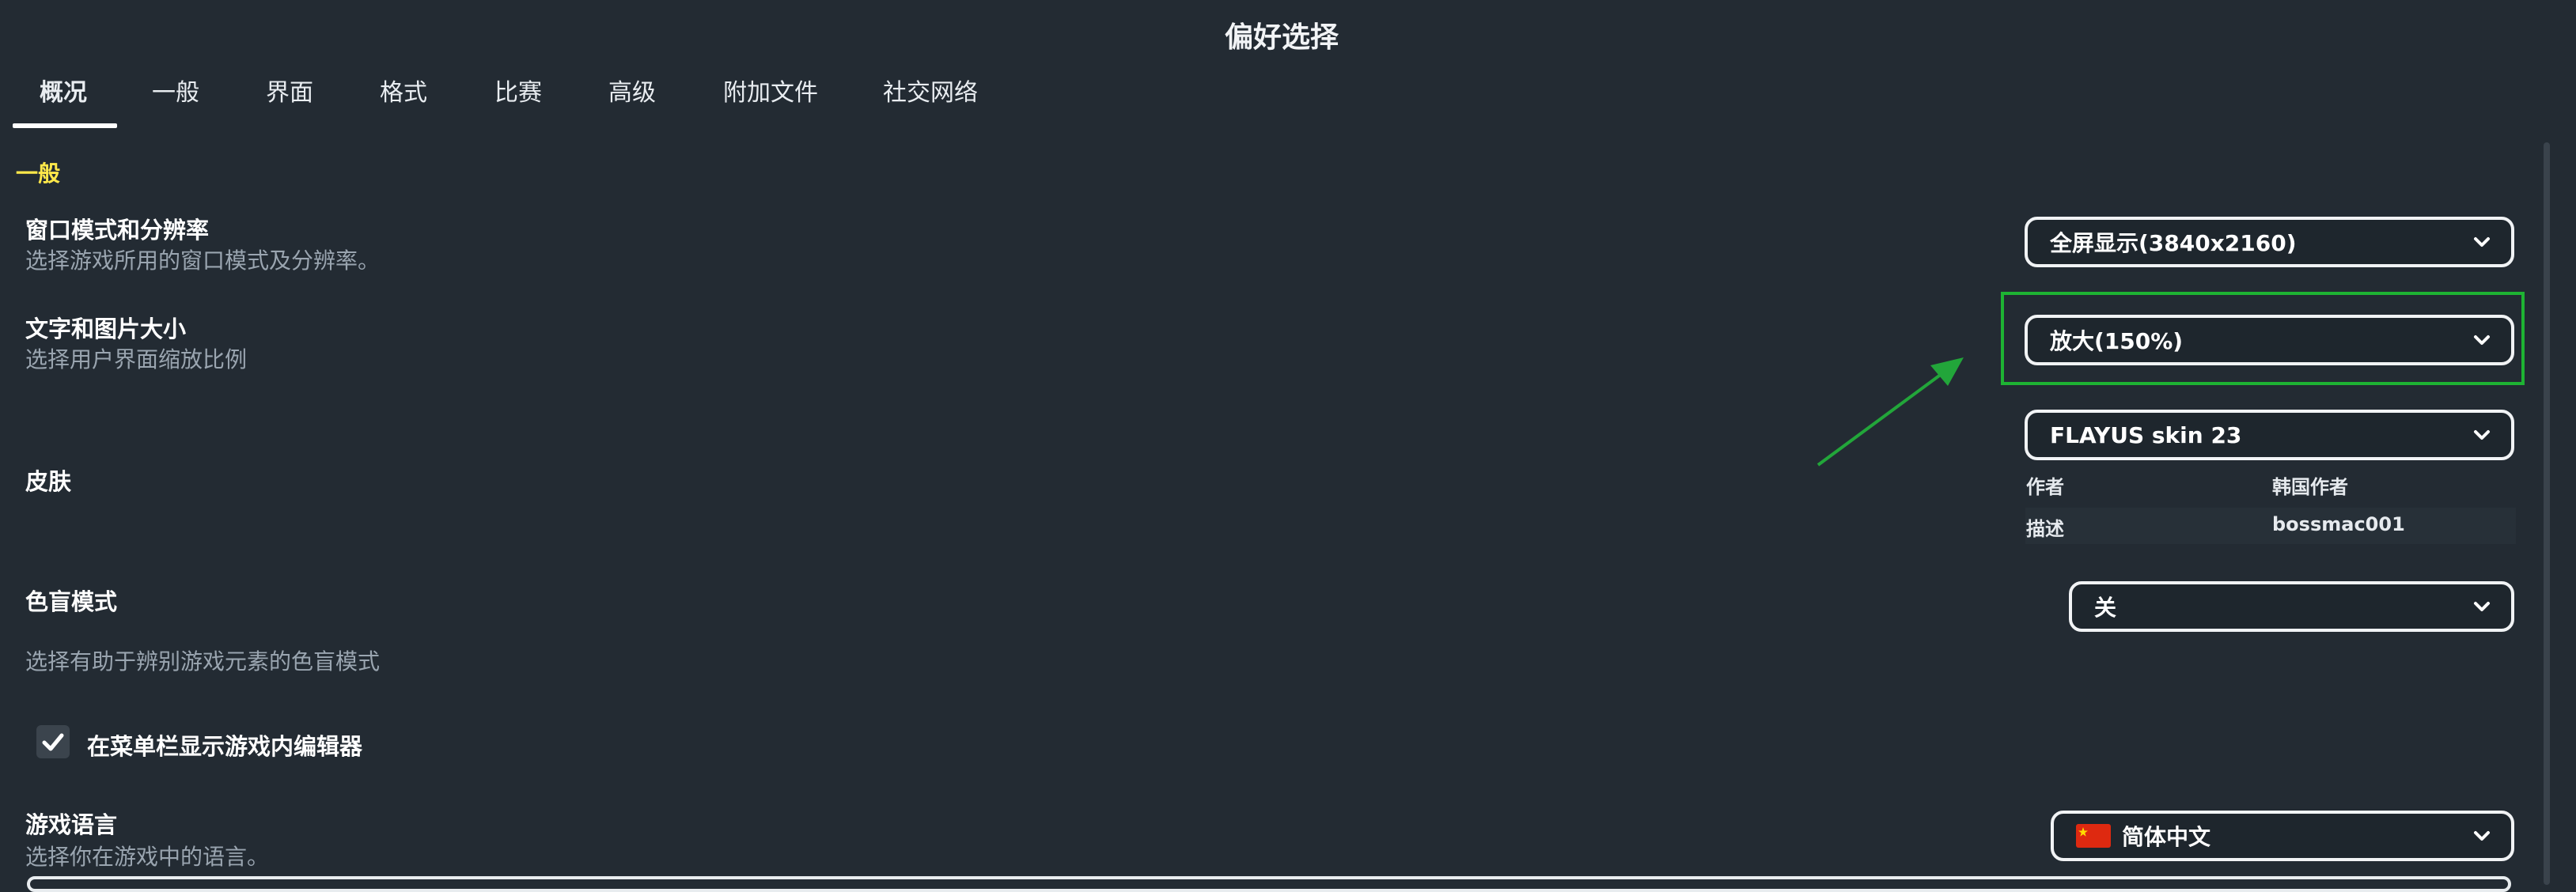  What do you see at coordinates (2173, 243) in the screenshot?
I see `window-mode-value: 全屏显示(3840x2160)` at bounding box center [2173, 243].